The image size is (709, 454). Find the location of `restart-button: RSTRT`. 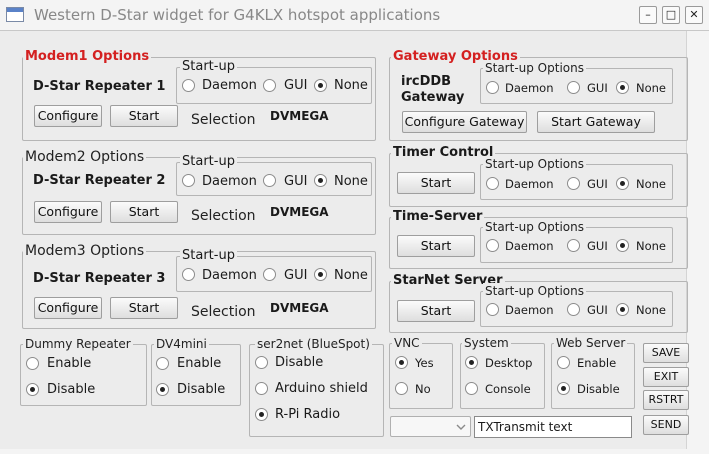

restart-button: RSTRT is located at coordinates (666, 400).